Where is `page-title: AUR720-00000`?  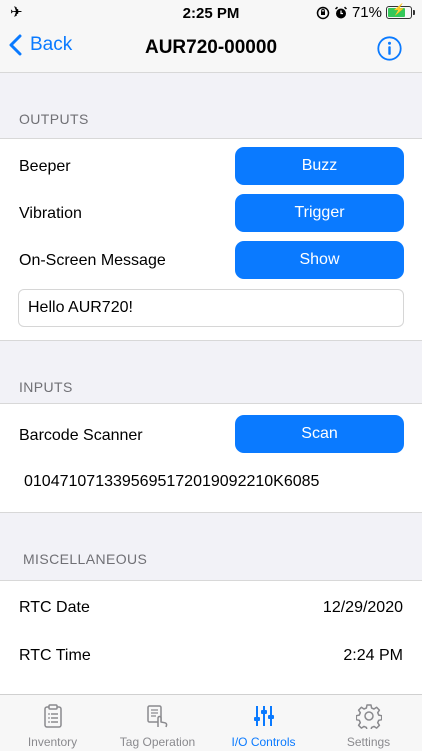
page-title: AUR720-00000 is located at coordinates (211, 47).